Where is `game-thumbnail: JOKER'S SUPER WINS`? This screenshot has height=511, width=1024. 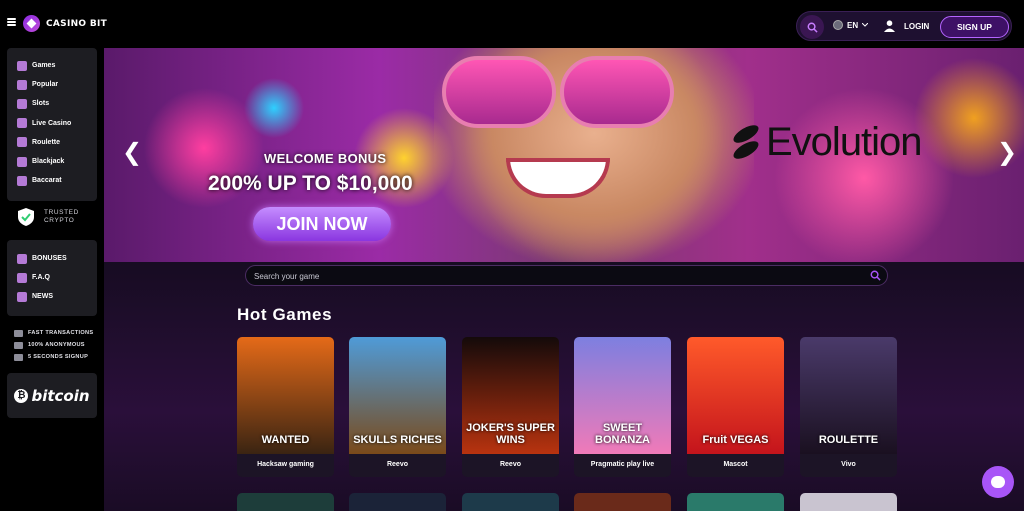
game-thumbnail: JOKER'S SUPER WINS is located at coordinates (510, 395).